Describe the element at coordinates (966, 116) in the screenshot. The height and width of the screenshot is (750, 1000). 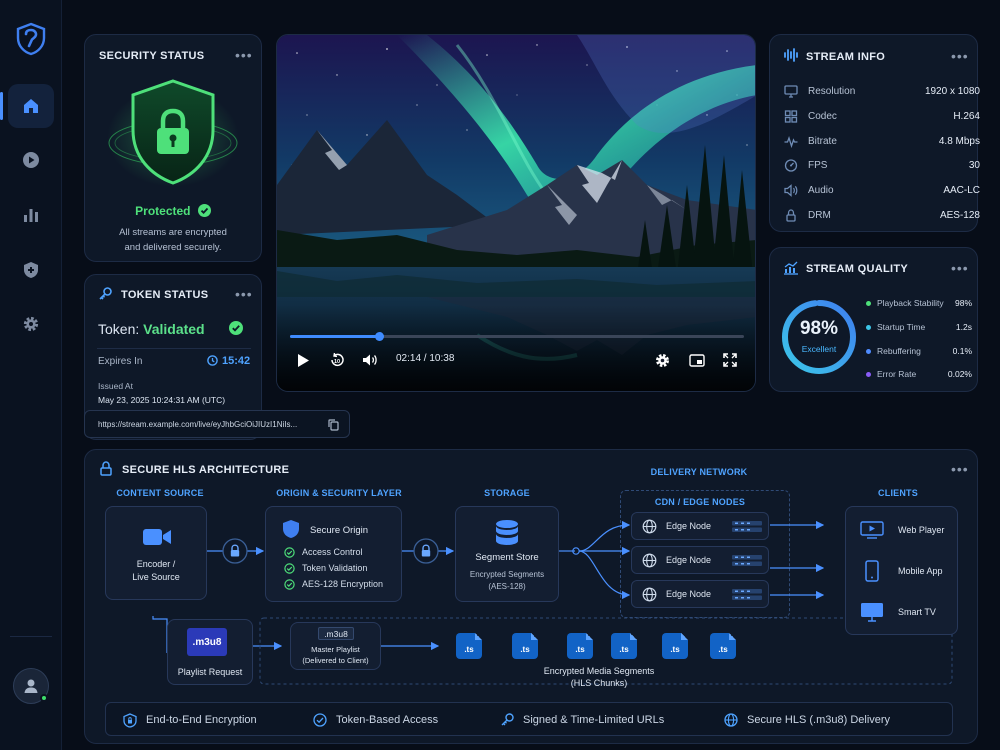
I see `info-value: H.264` at that location.